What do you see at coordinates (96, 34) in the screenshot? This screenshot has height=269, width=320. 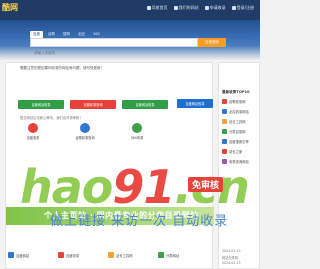 I see `search-tab-360: 360` at bounding box center [96, 34].